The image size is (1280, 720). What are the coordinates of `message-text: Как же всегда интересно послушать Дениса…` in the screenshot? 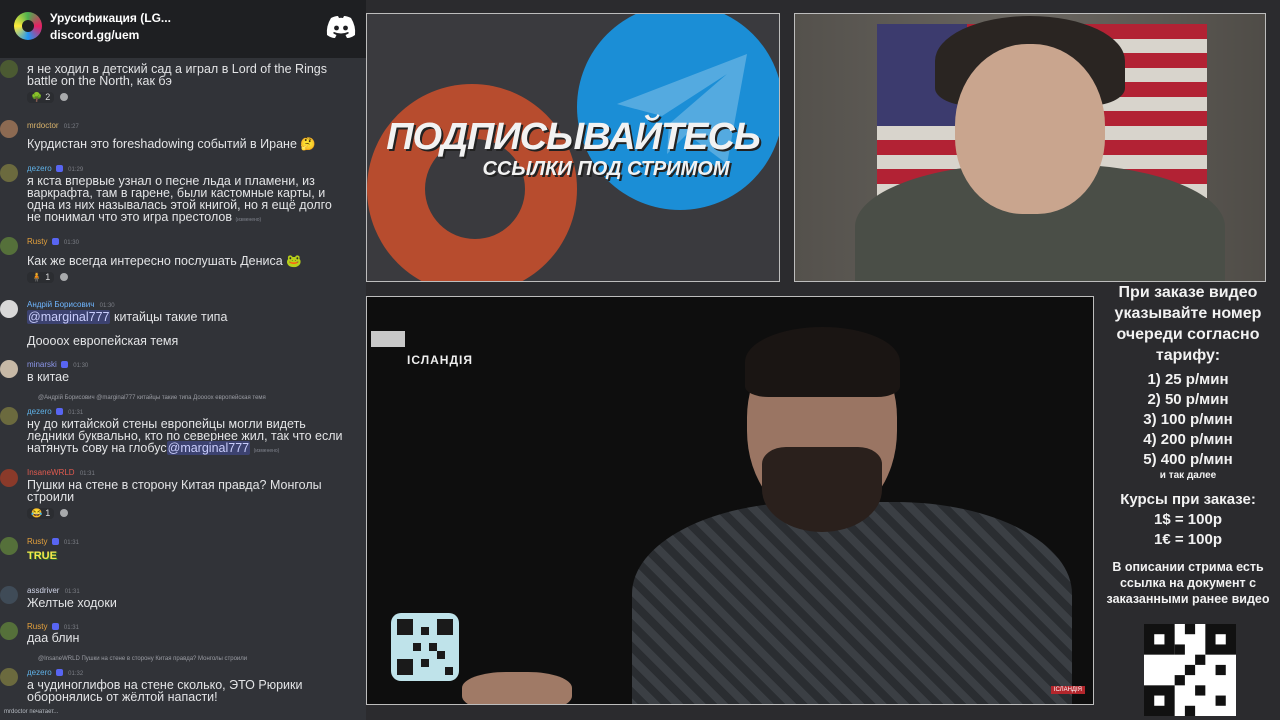 It's located at (164, 261).